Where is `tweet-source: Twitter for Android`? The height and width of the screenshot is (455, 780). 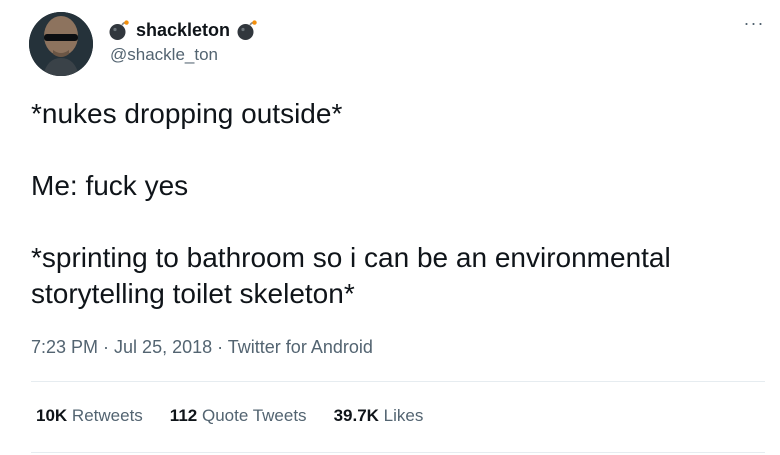
tweet-source: Twitter for Android is located at coordinates (300, 347).